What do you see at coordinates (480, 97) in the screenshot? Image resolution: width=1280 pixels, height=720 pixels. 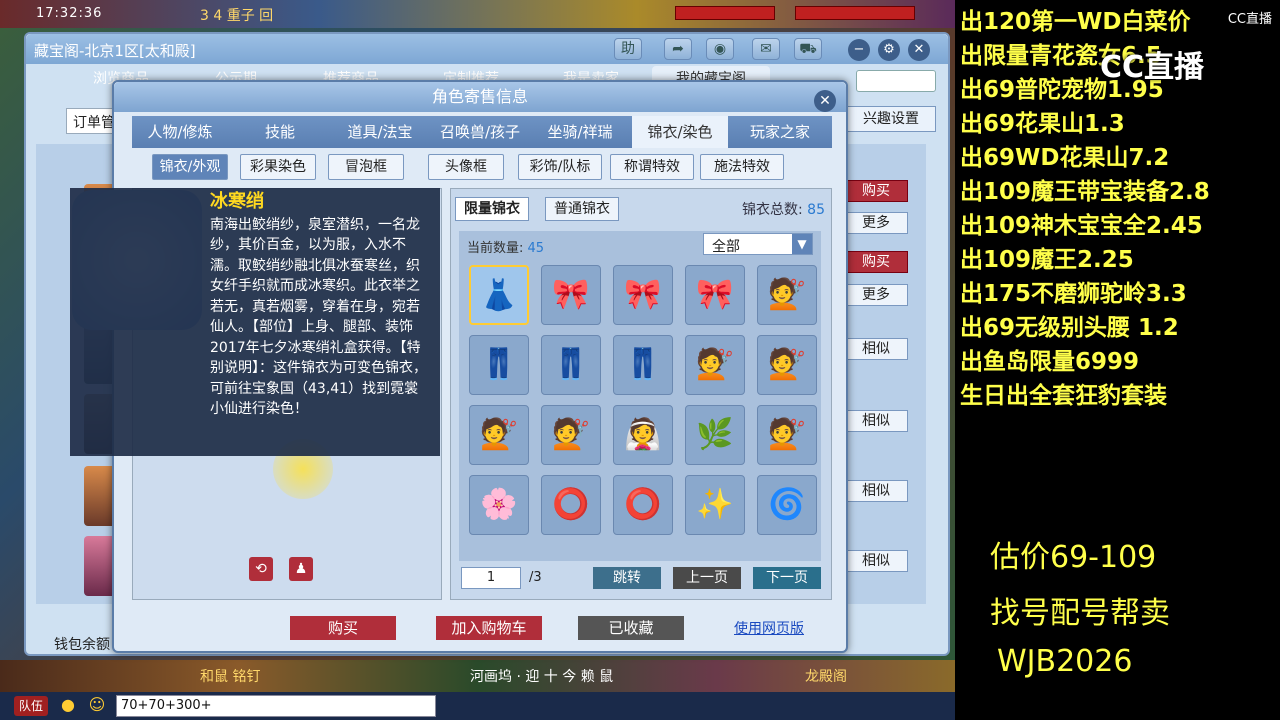 I see `modal-title: 角色寄售信息` at bounding box center [480, 97].